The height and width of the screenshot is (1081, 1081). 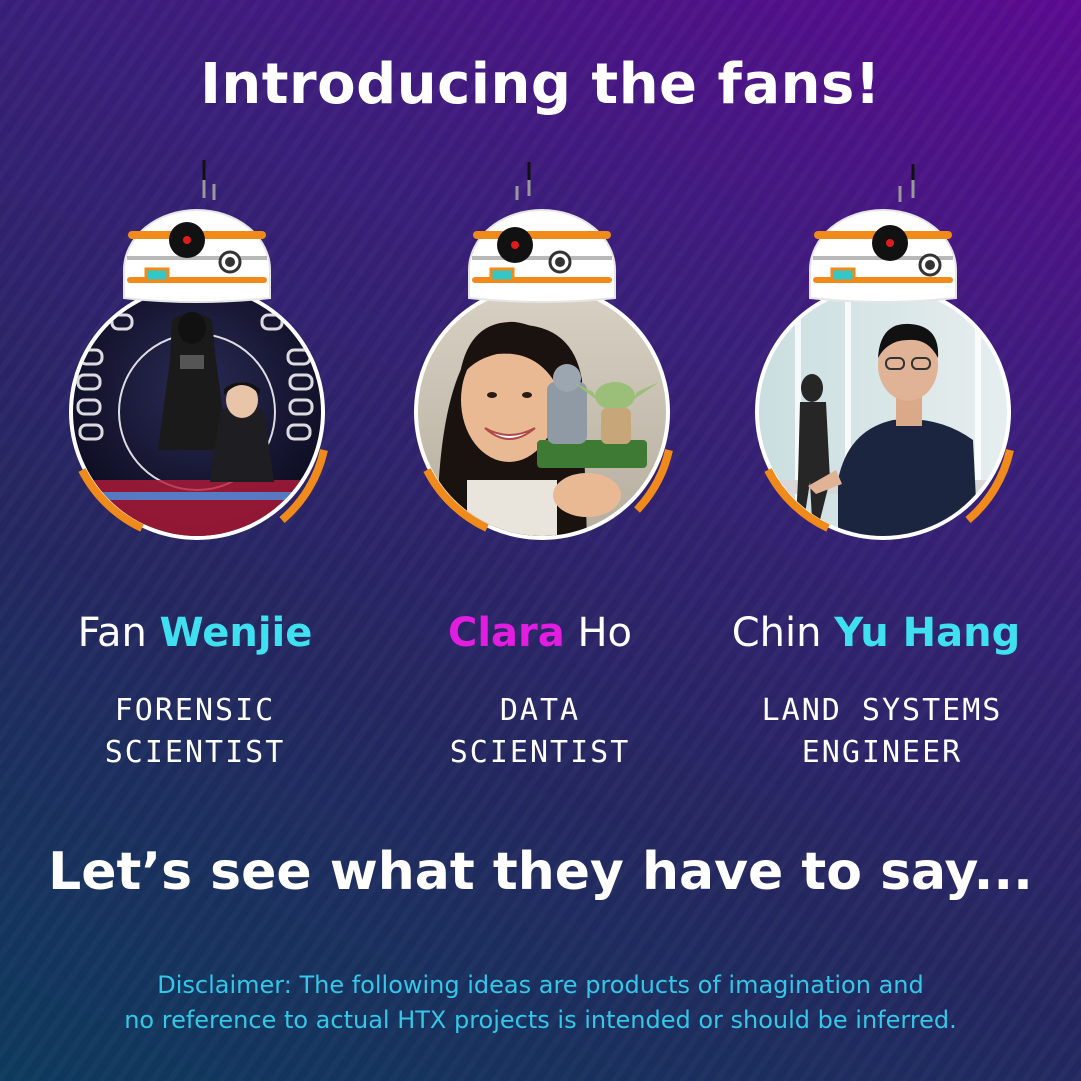 I want to click on page-title: Introducing the fans!, so click(x=540, y=84).